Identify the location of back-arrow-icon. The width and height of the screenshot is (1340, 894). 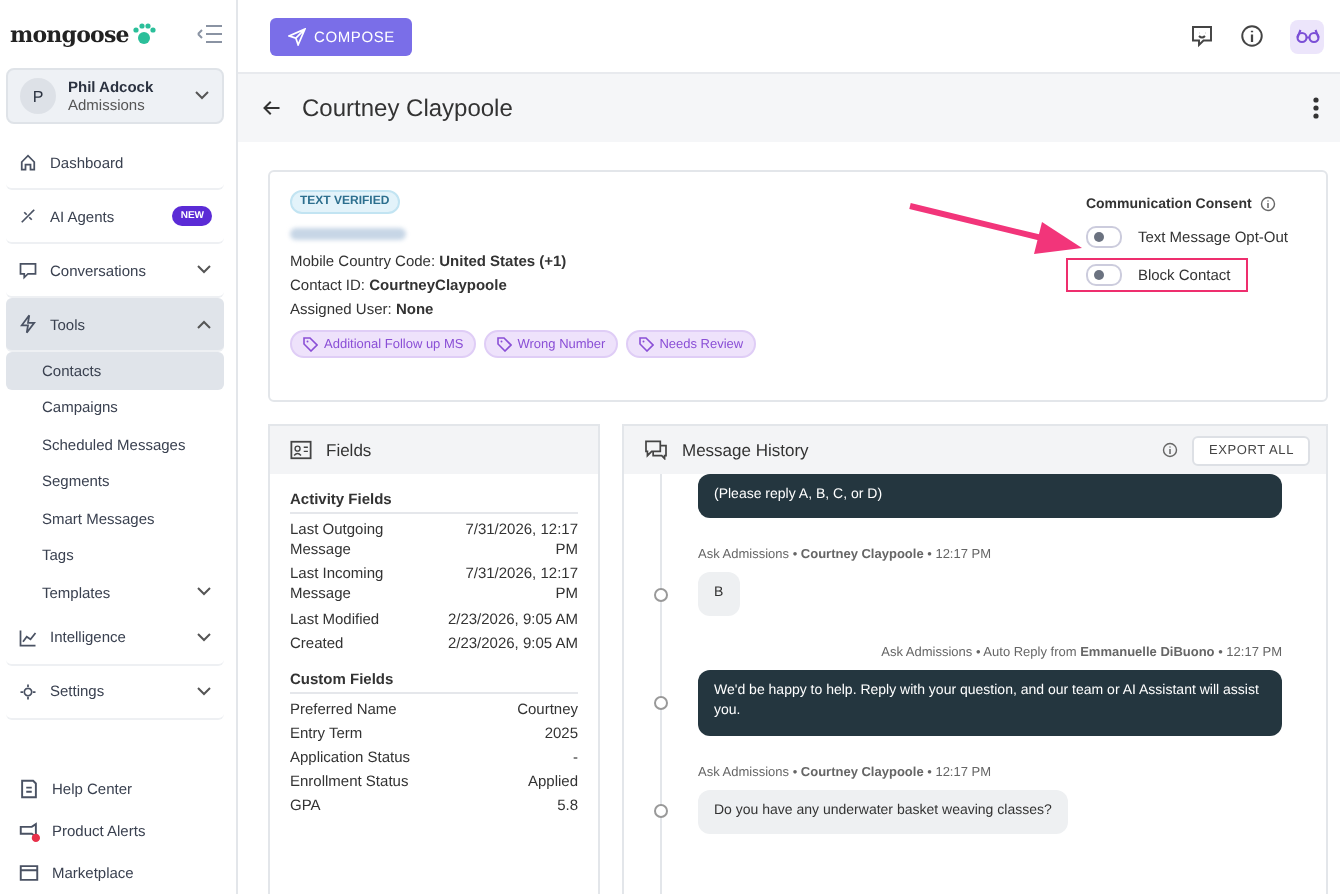
(272, 108).